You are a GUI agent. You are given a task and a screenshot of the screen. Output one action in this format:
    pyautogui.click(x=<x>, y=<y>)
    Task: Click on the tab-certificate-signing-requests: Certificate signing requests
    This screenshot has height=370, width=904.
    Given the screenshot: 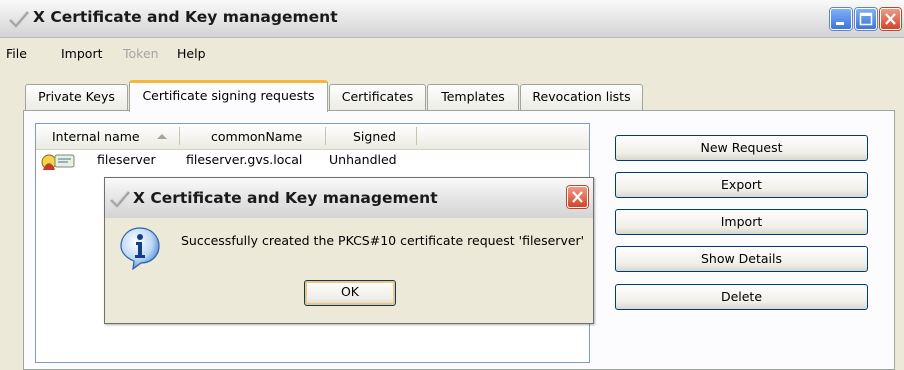 What is the action you would take?
    pyautogui.click(x=228, y=96)
    